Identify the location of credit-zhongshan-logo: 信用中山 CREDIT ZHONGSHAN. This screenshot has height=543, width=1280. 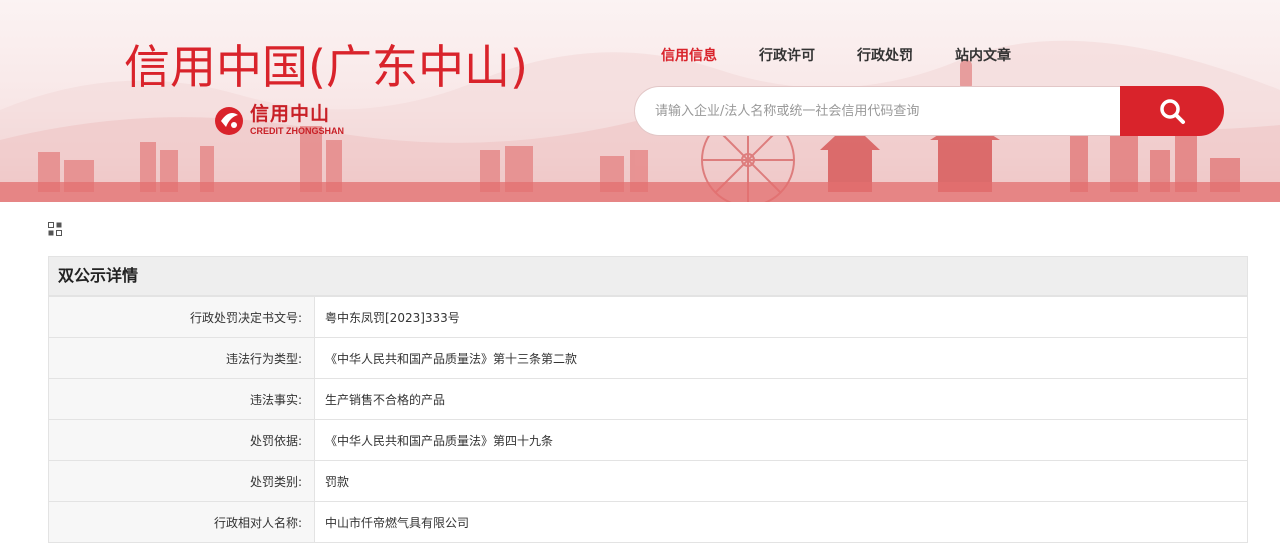
(278, 120).